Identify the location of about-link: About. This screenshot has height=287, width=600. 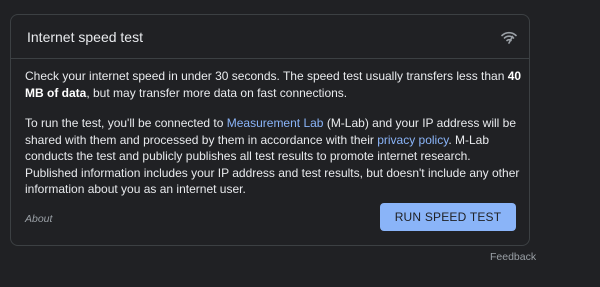
(38, 219).